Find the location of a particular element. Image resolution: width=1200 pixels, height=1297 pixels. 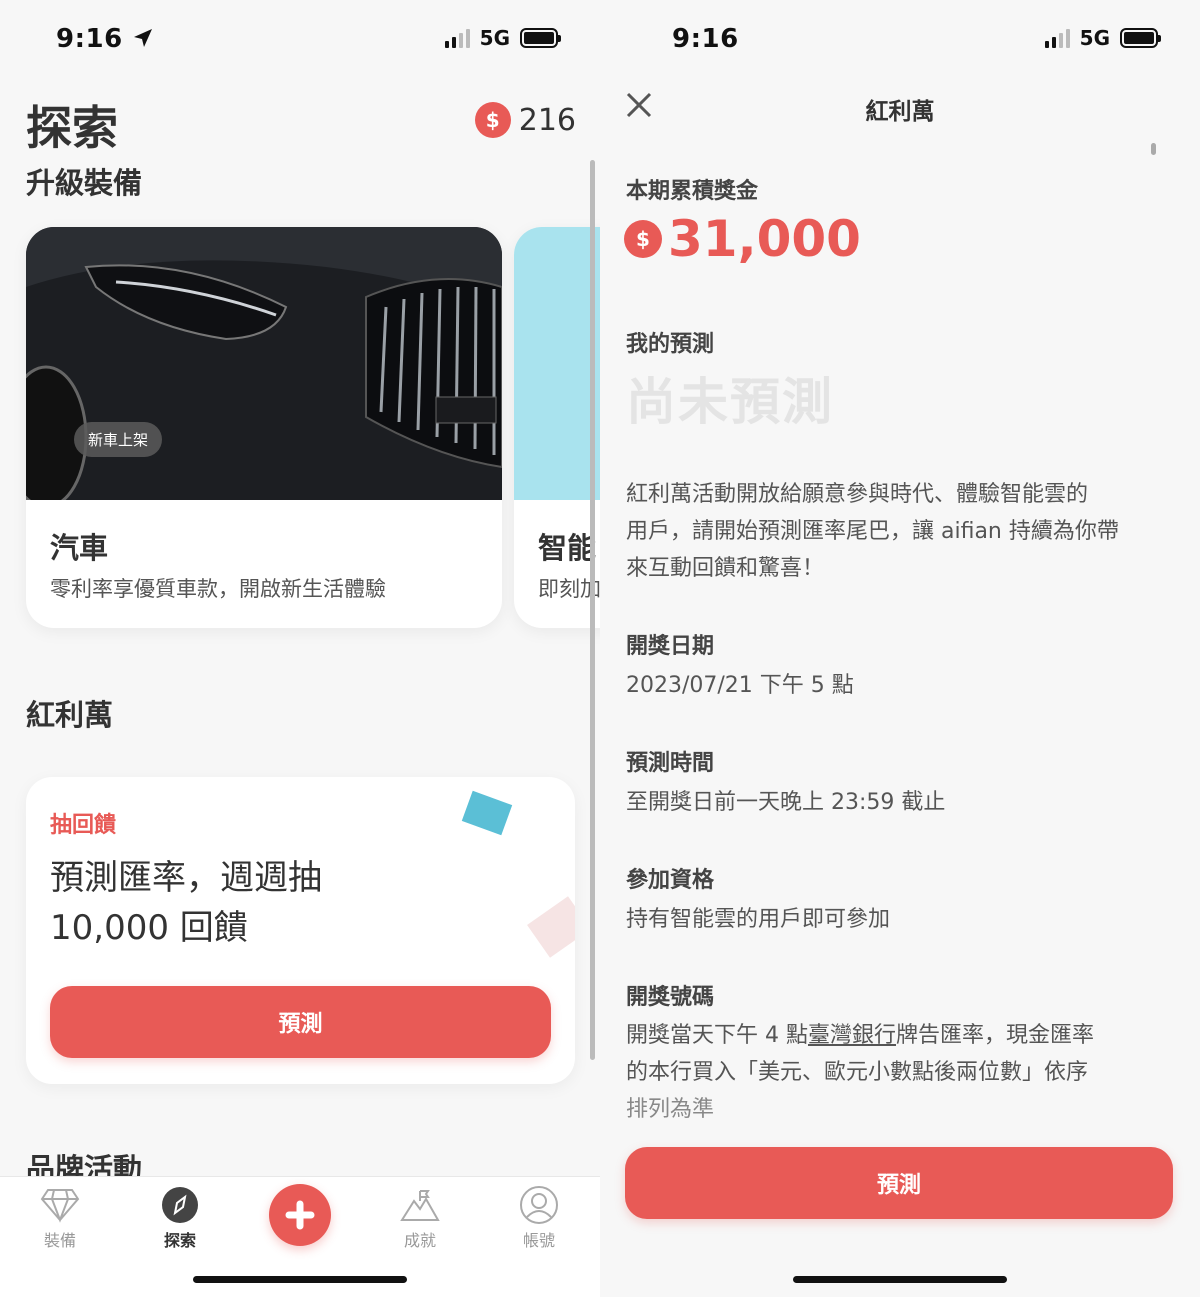

bonus-card: 抽回饋 預測匯率，週週抽 10,000 回饋 預測 is located at coordinates (300, 930).